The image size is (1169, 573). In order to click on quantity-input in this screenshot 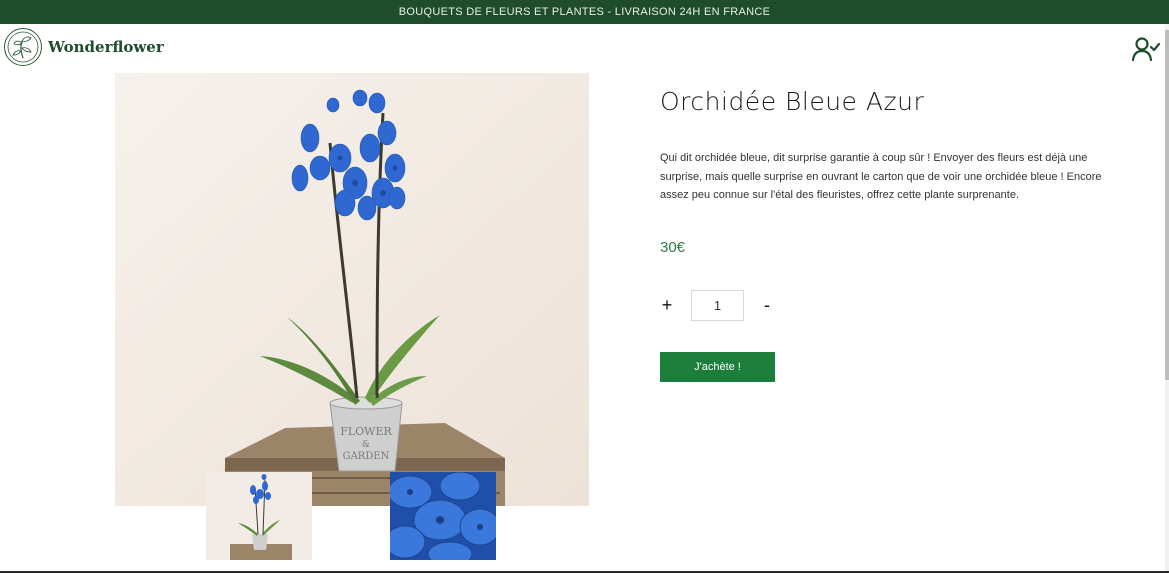, I will do `click(717, 305)`.